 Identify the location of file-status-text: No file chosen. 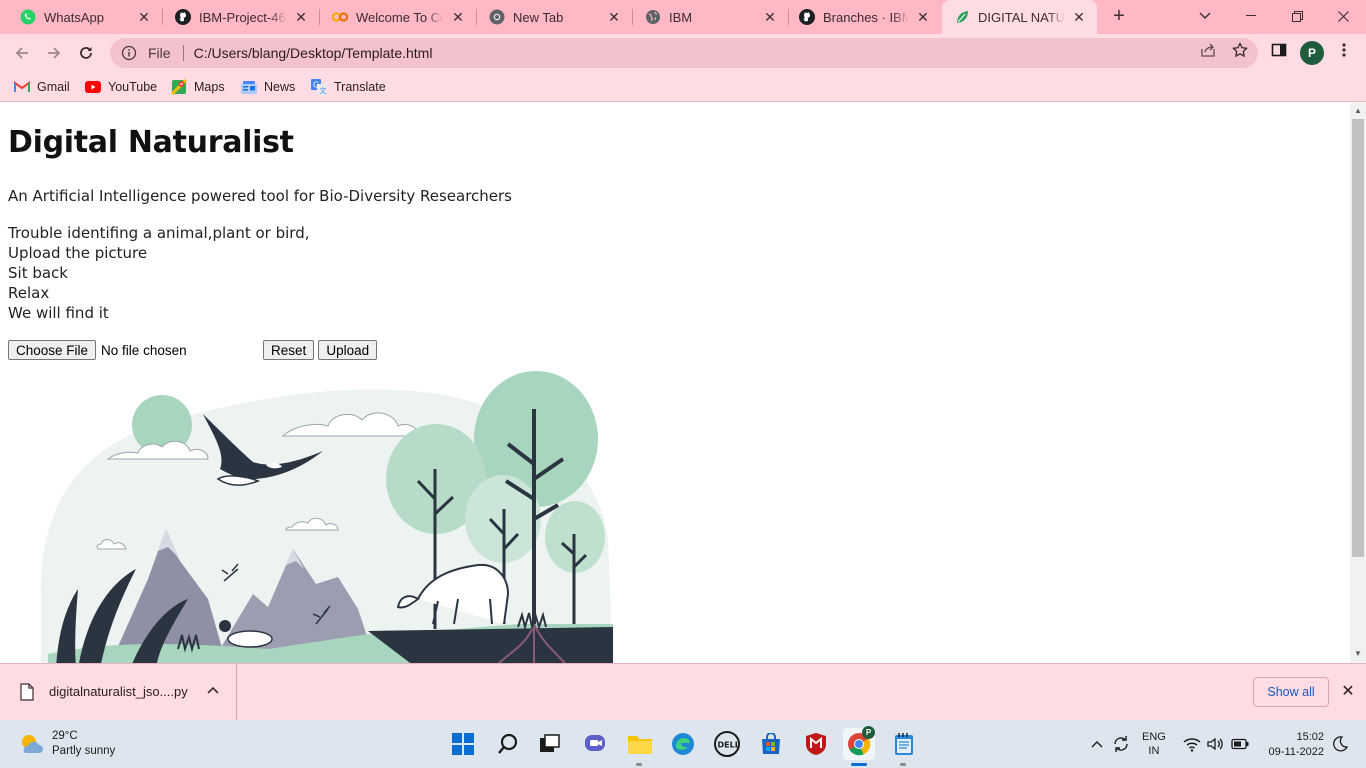
(144, 350).